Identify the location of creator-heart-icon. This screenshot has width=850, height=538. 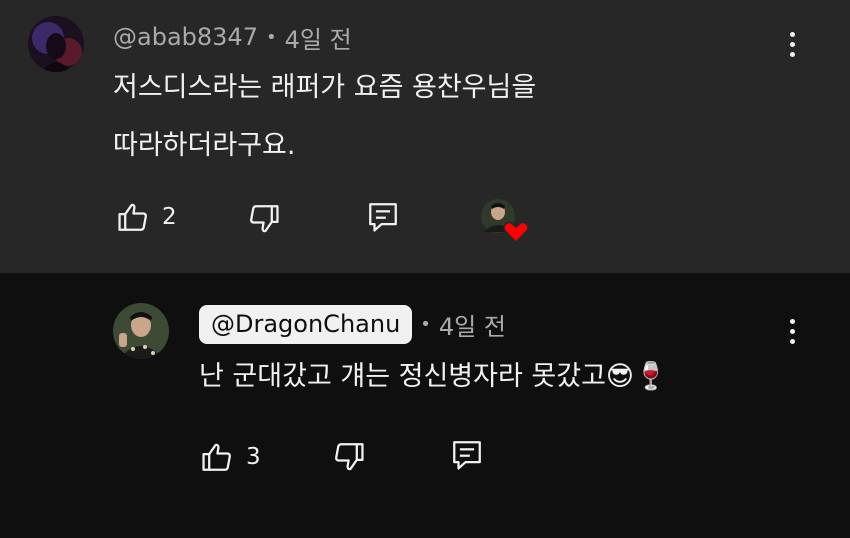
(516, 232).